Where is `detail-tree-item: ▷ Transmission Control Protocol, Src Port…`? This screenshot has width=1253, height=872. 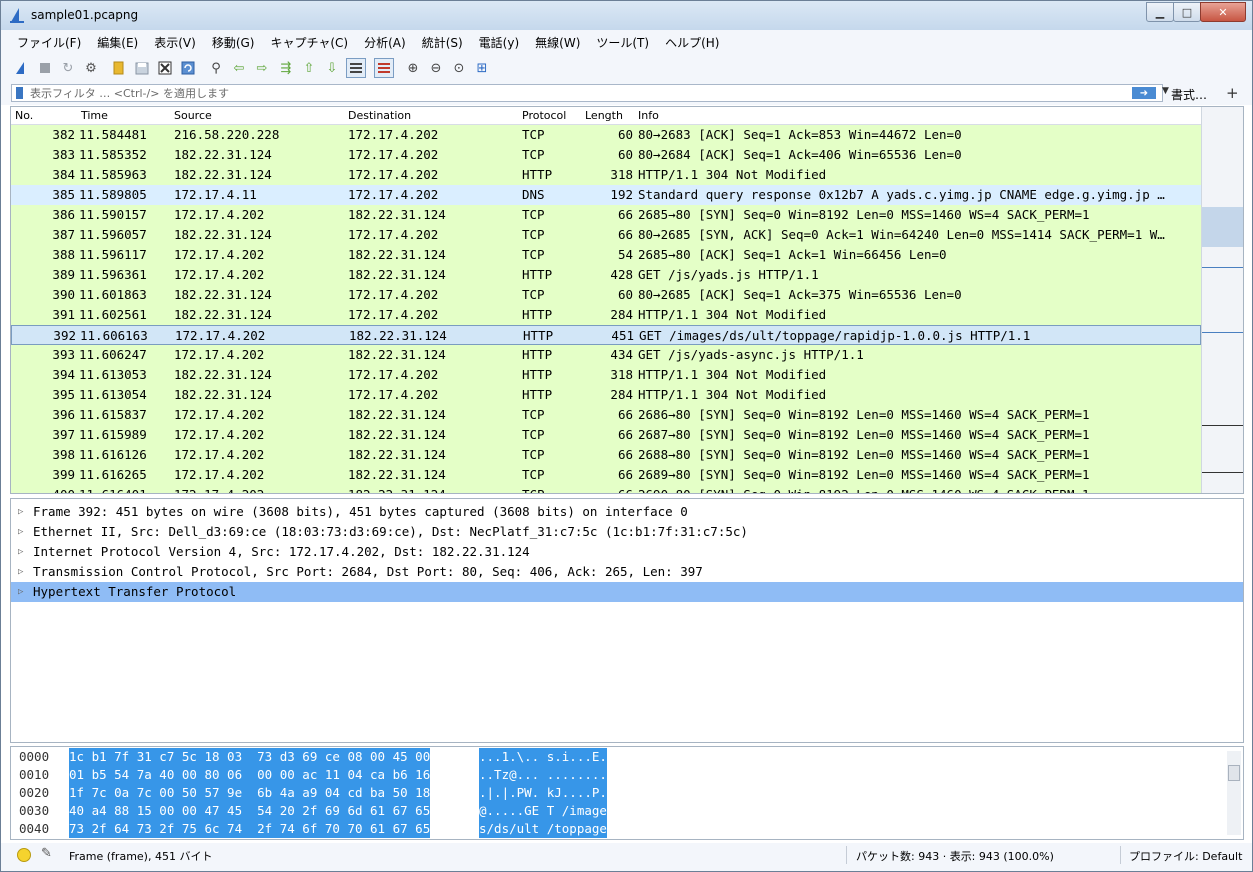 detail-tree-item: ▷ Transmission Control Protocol, Src Port… is located at coordinates (627, 572).